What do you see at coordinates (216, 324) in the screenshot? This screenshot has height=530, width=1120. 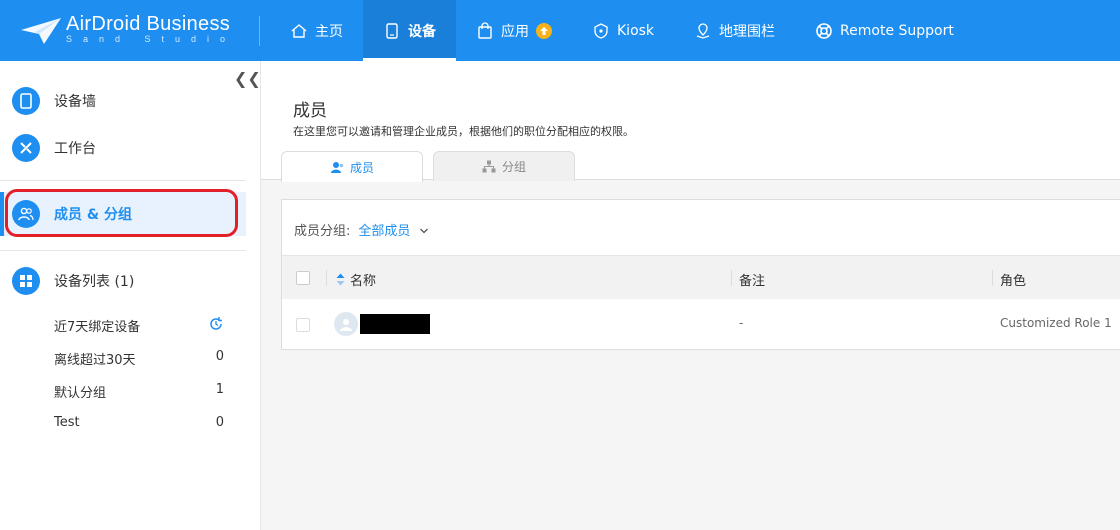 I see `refresh-icon` at bounding box center [216, 324].